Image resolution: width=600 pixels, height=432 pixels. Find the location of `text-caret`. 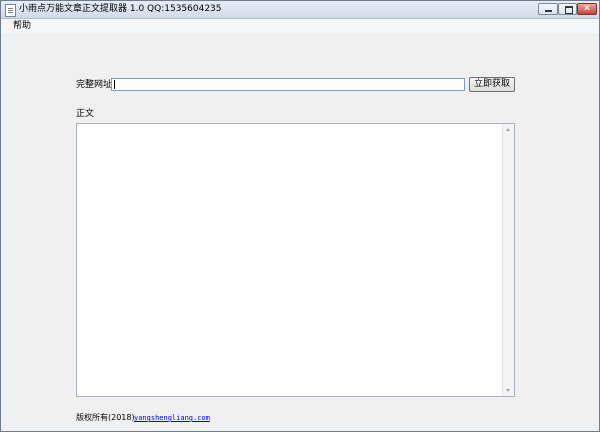

text-caret is located at coordinates (114, 84).